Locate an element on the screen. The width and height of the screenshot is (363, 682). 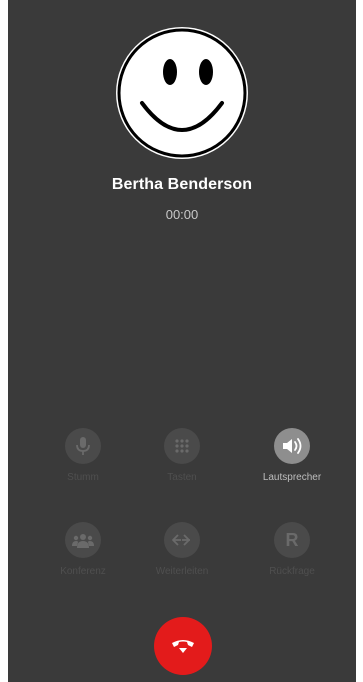
consultation-button: R Rückfrage is located at coordinates (292, 549).